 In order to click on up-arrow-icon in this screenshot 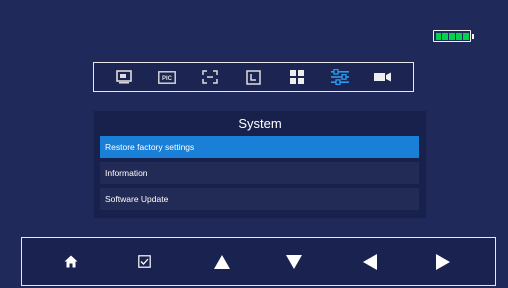, I will do `click(222, 261)`.